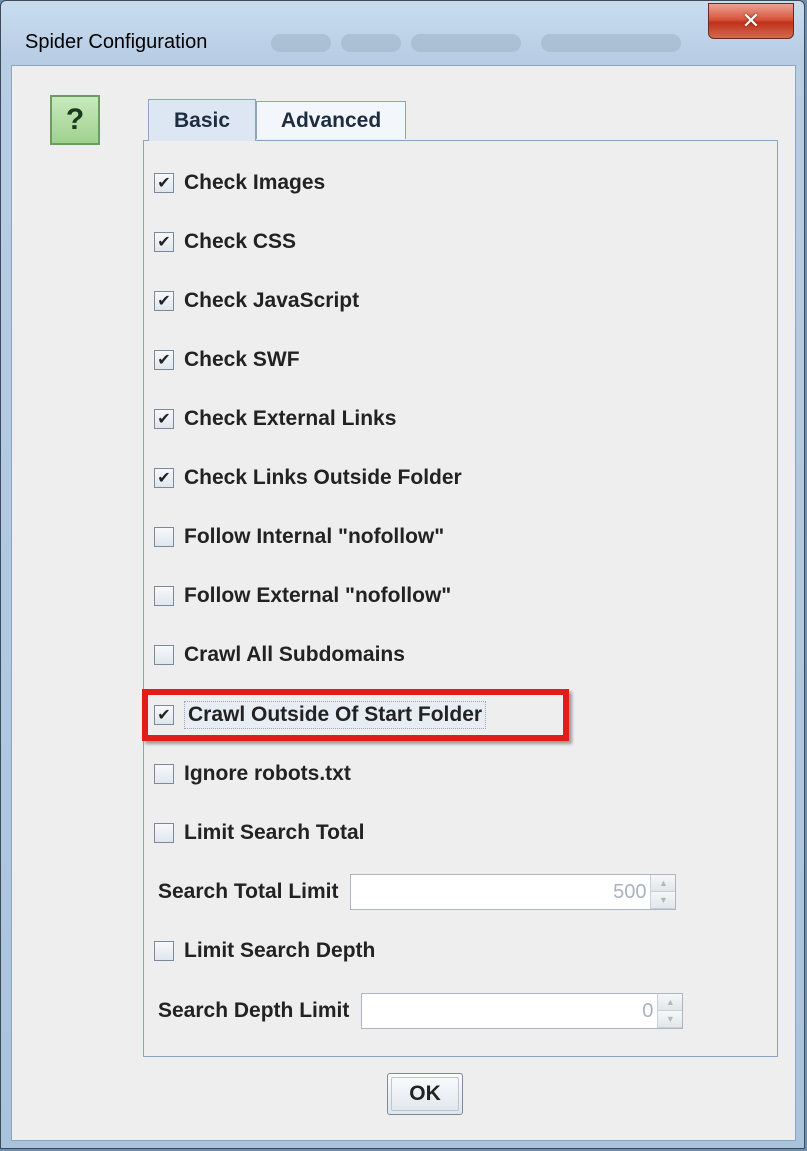 The image size is (807, 1151). I want to click on option-label: Crawl Outside Of Start Folder, so click(335, 715).